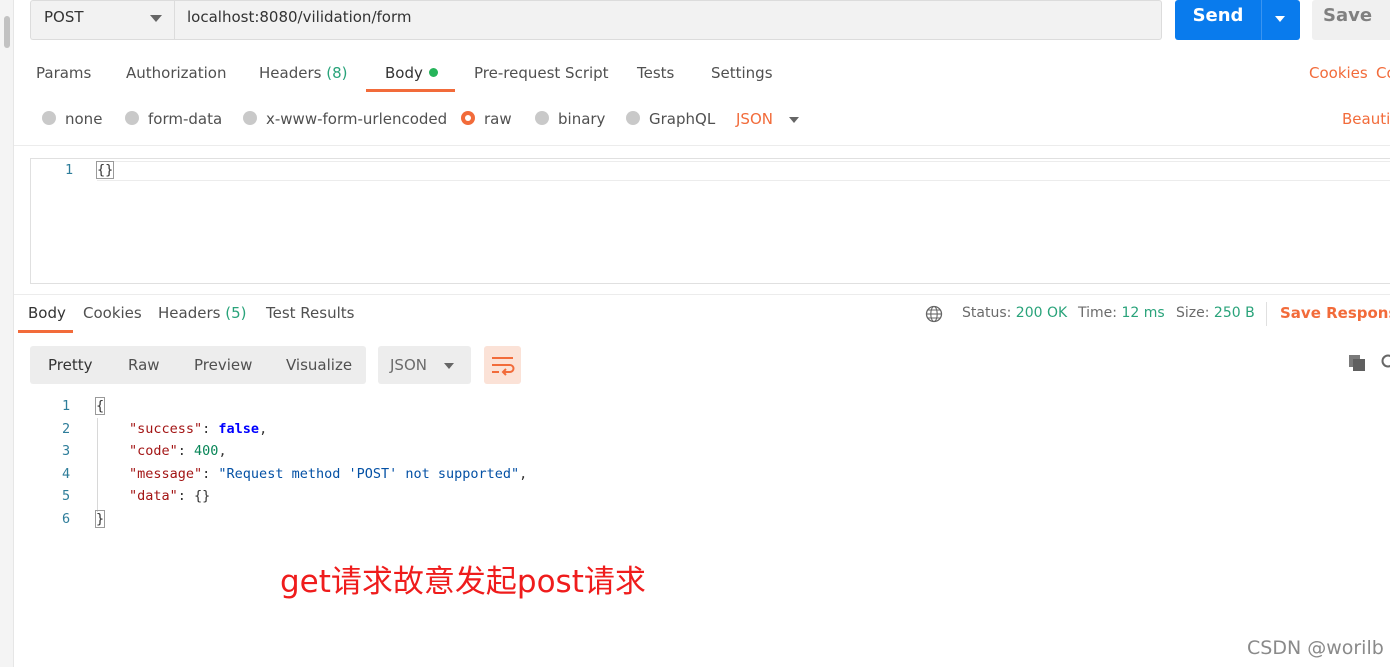 The image size is (1390, 667). I want to click on radio-raw: raw, so click(486, 120).